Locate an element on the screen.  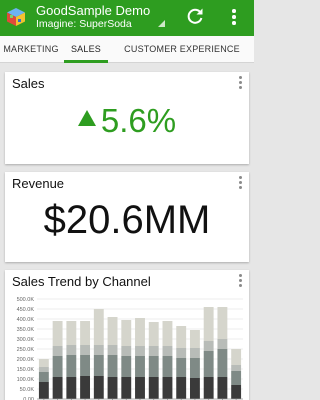
y-tick-label: 500.0K is located at coordinates (26, 300).